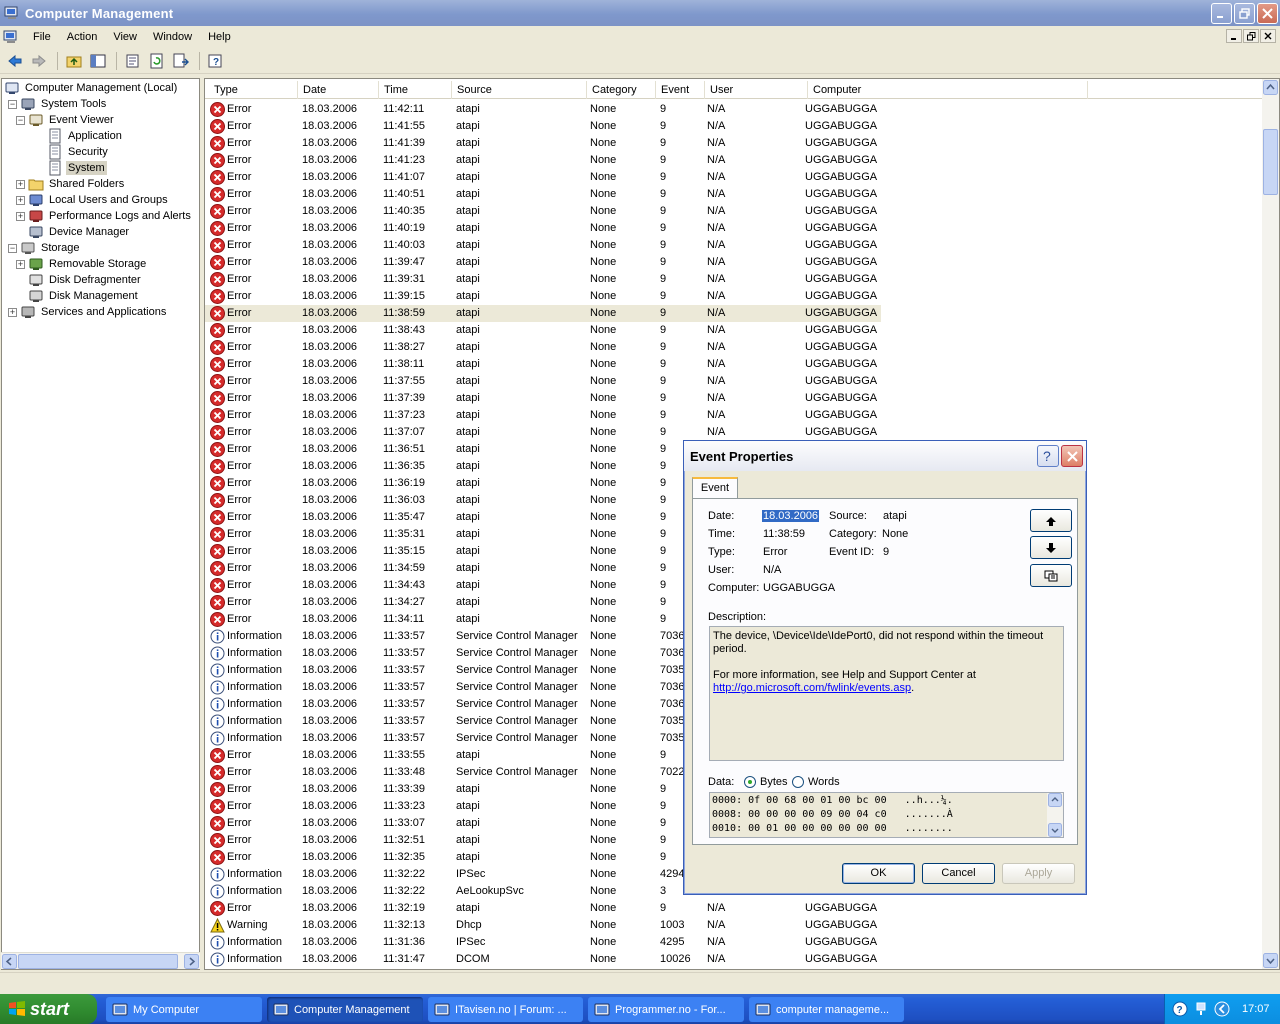  Describe the element at coordinates (104, 216) in the screenshot. I see `tree-item-performance-logs-and-alerts: + Performance Logs and Alerts` at that location.